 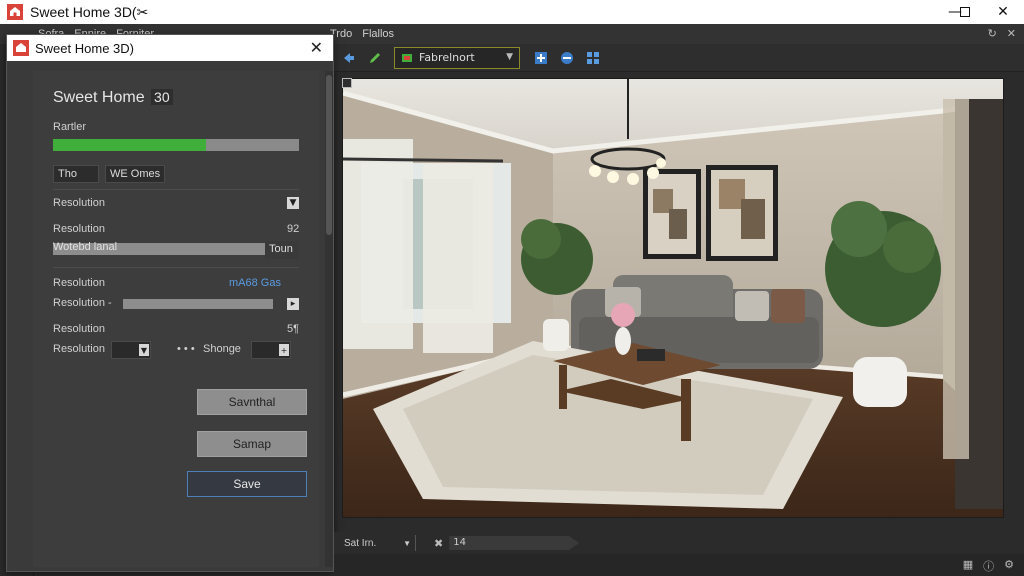 I want to click on edit-button, so click(x=375, y=58).